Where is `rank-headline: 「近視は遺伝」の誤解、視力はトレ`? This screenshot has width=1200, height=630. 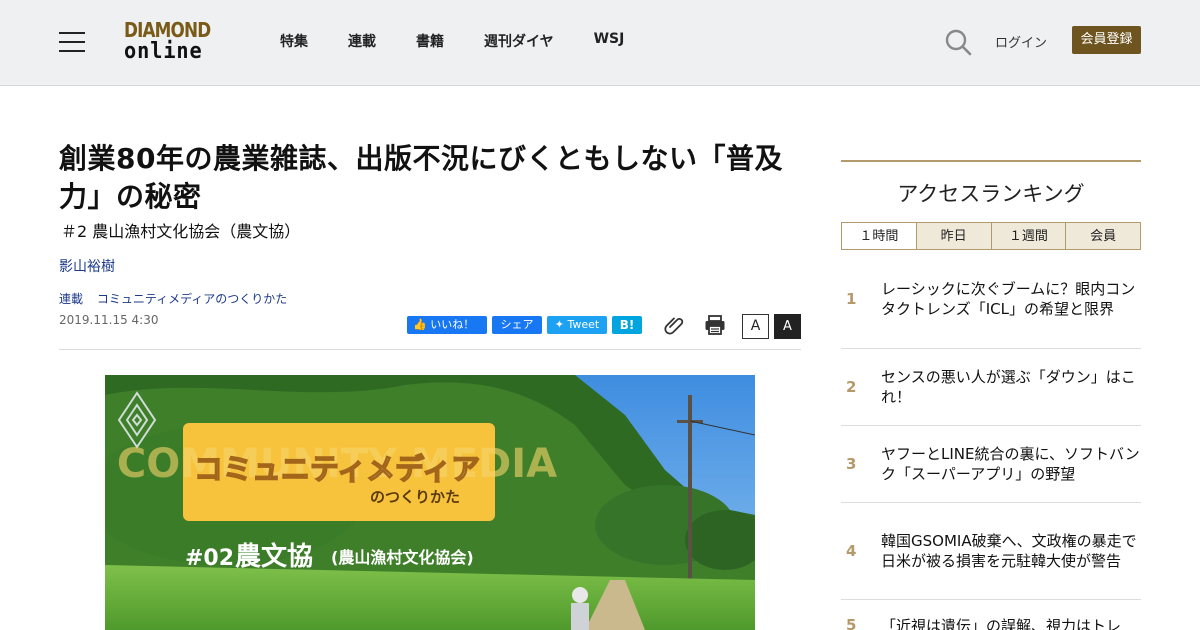 rank-headline: 「近視は遺伝」の誤解、視力はトレ is located at coordinates (1001, 623).